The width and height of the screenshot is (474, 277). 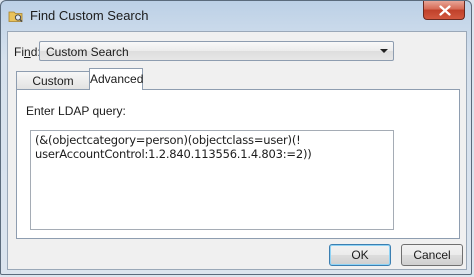 I want to click on window-title: Find Custom Search, so click(x=89, y=15).